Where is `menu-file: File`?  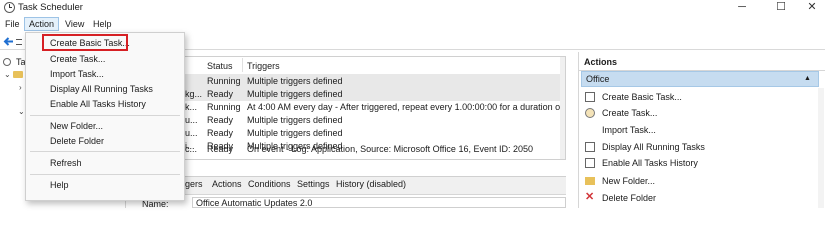
menu-file: File is located at coordinates (12, 24).